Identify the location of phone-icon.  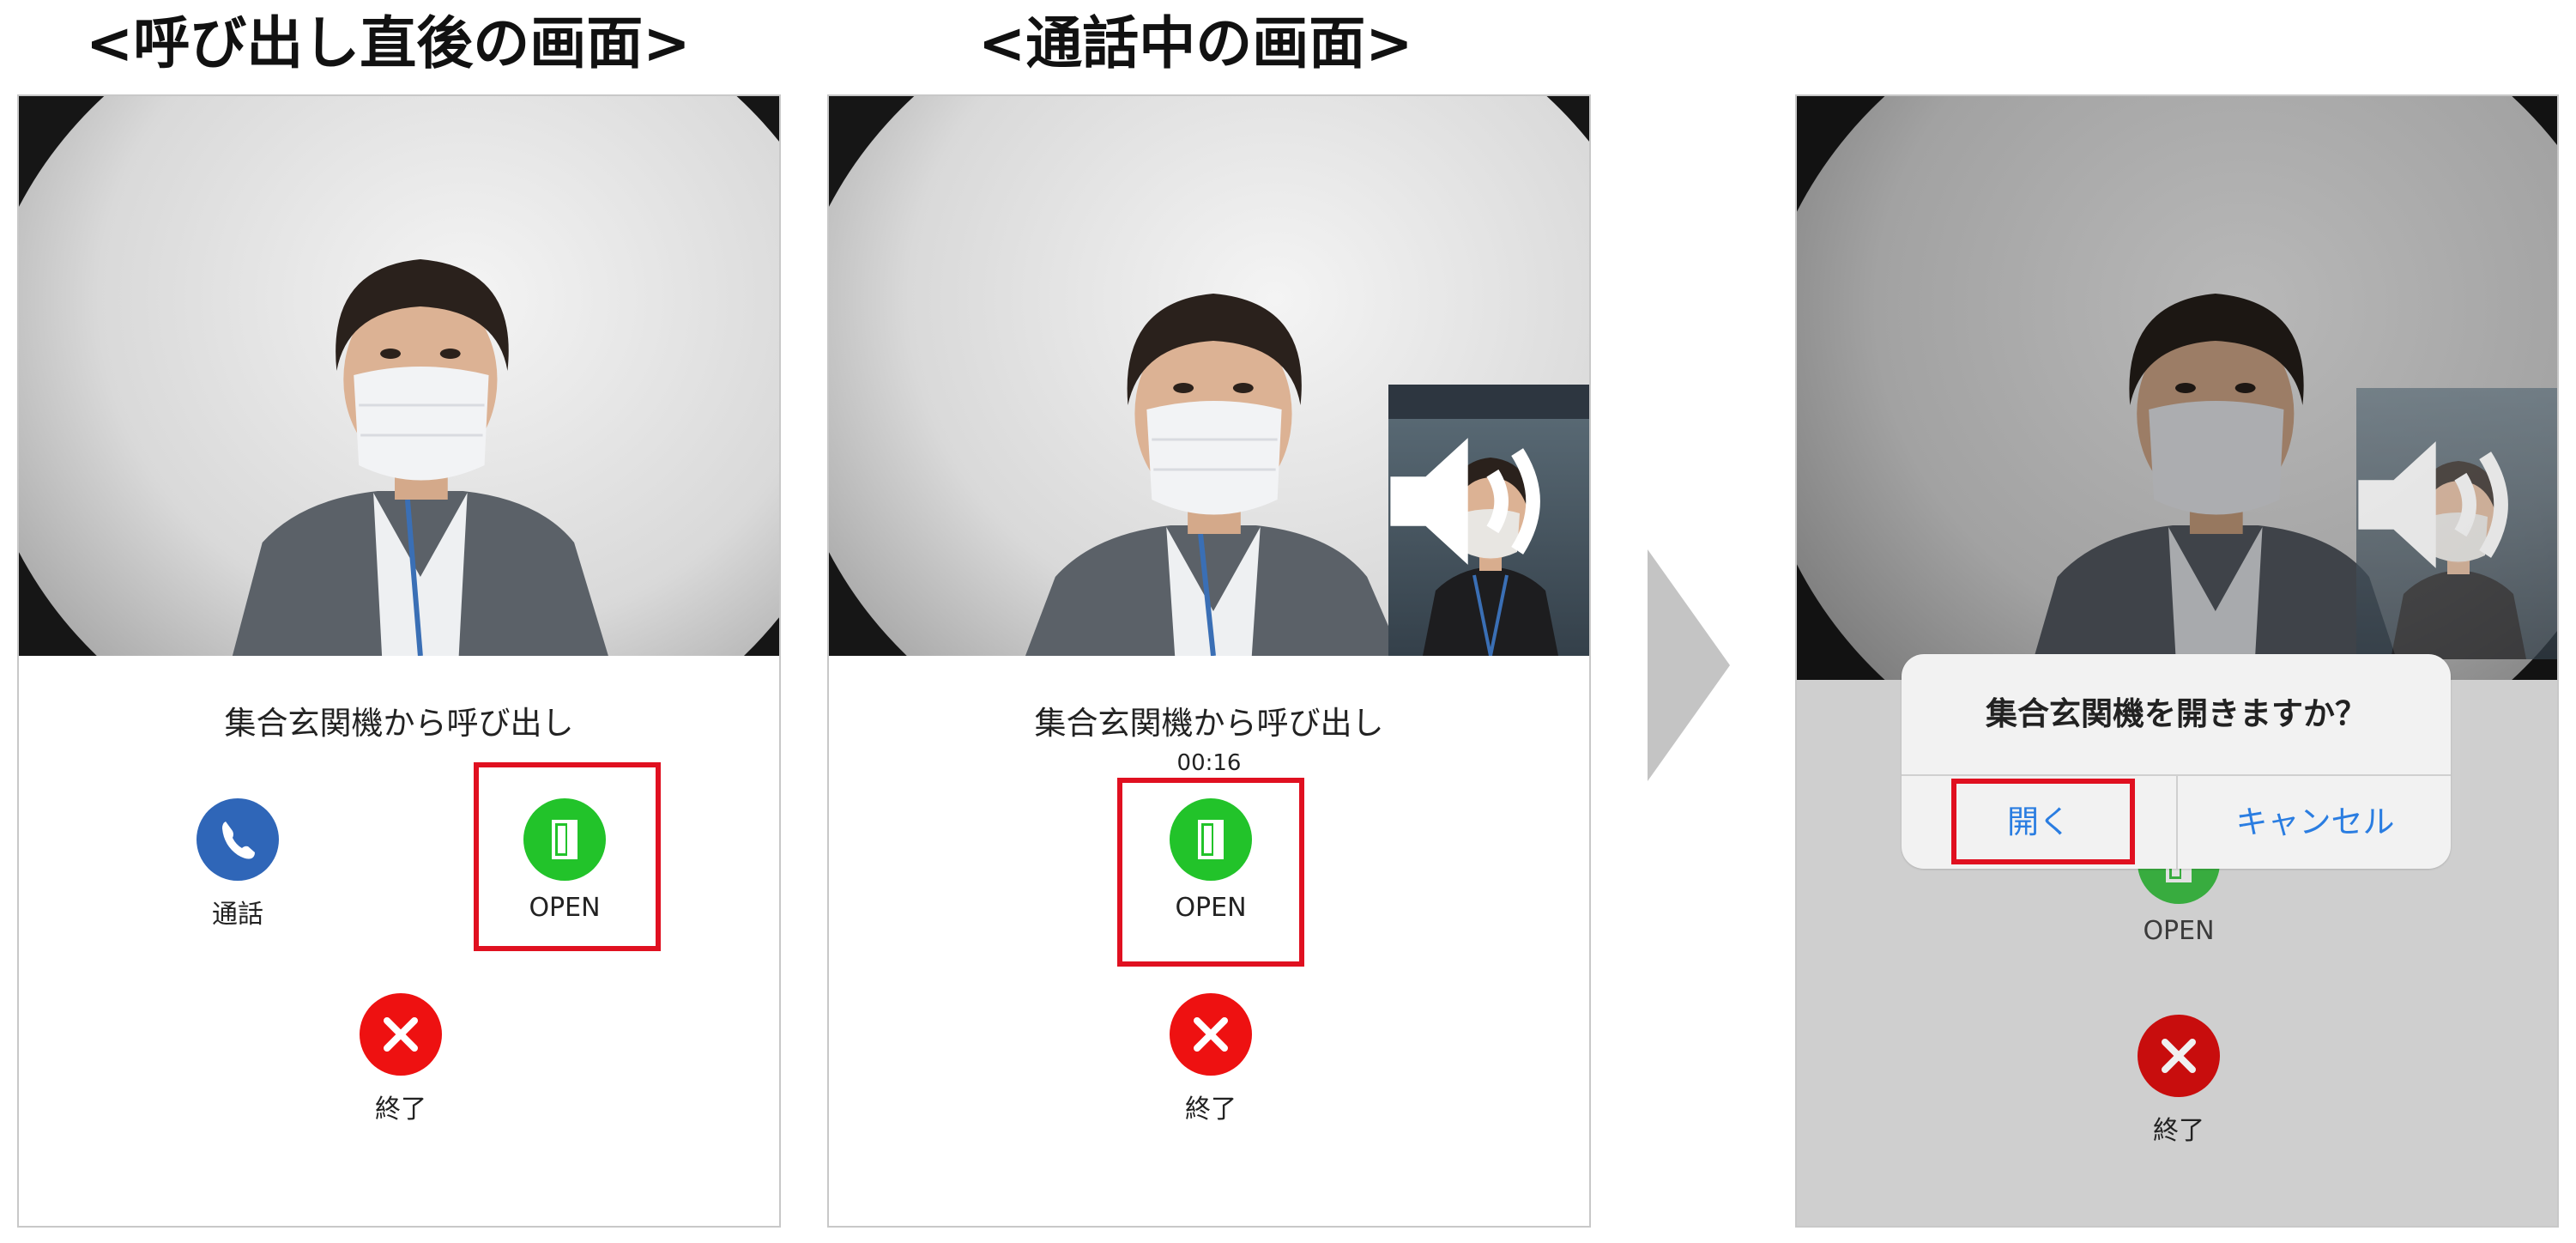
(238, 839).